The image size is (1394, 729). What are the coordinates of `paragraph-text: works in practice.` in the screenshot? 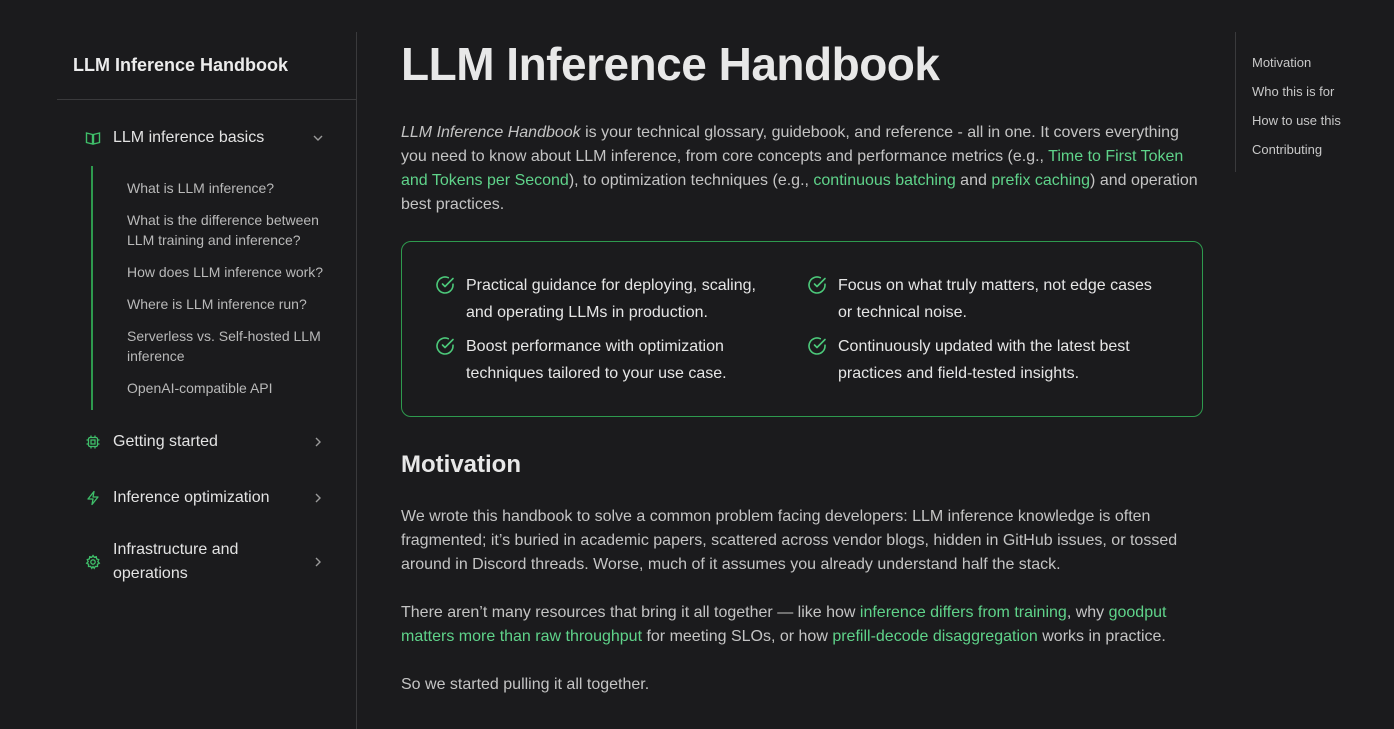 It's located at (1101, 636).